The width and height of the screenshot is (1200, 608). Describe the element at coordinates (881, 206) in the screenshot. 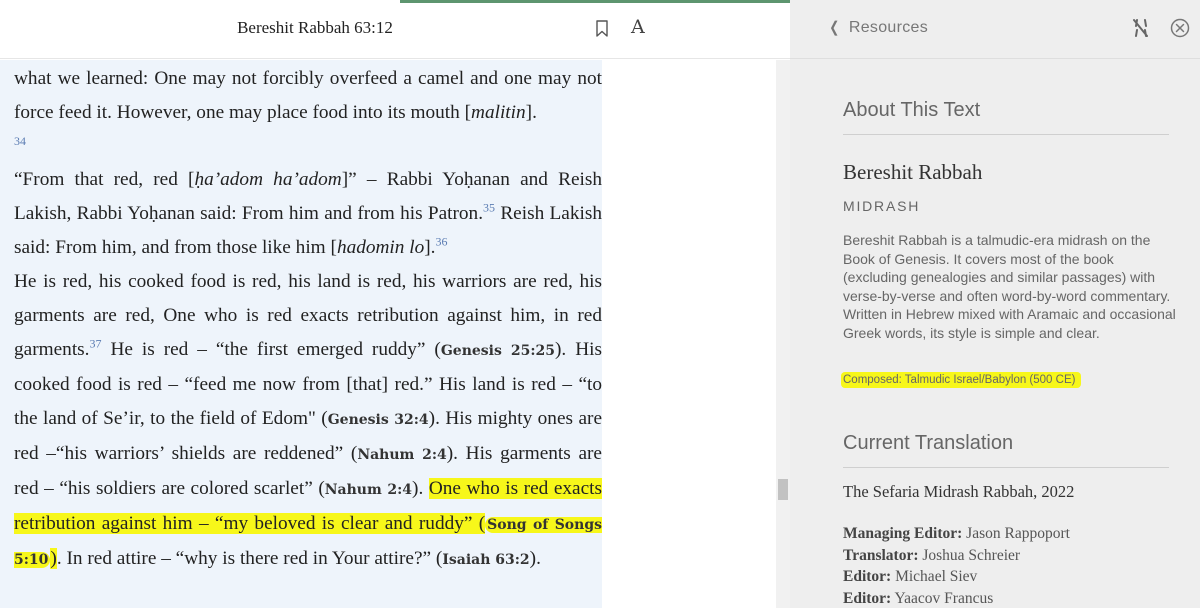

I see `category-label: MIDRASH` at that location.